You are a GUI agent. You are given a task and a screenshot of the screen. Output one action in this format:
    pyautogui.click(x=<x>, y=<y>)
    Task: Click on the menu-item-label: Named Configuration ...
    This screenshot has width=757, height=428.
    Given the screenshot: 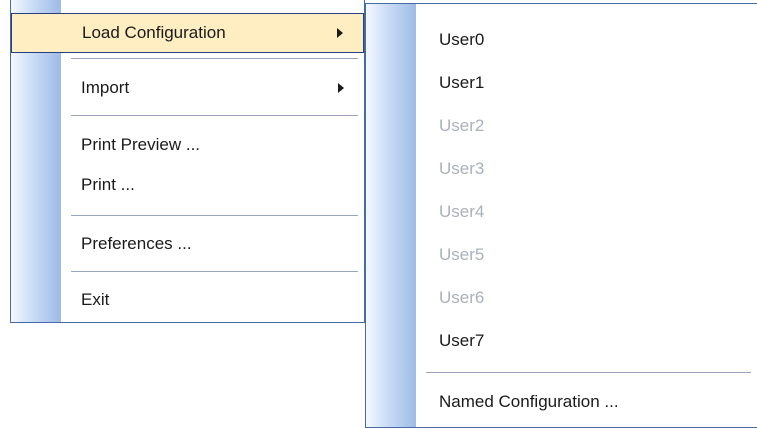 What is the action you would take?
    pyautogui.click(x=529, y=401)
    